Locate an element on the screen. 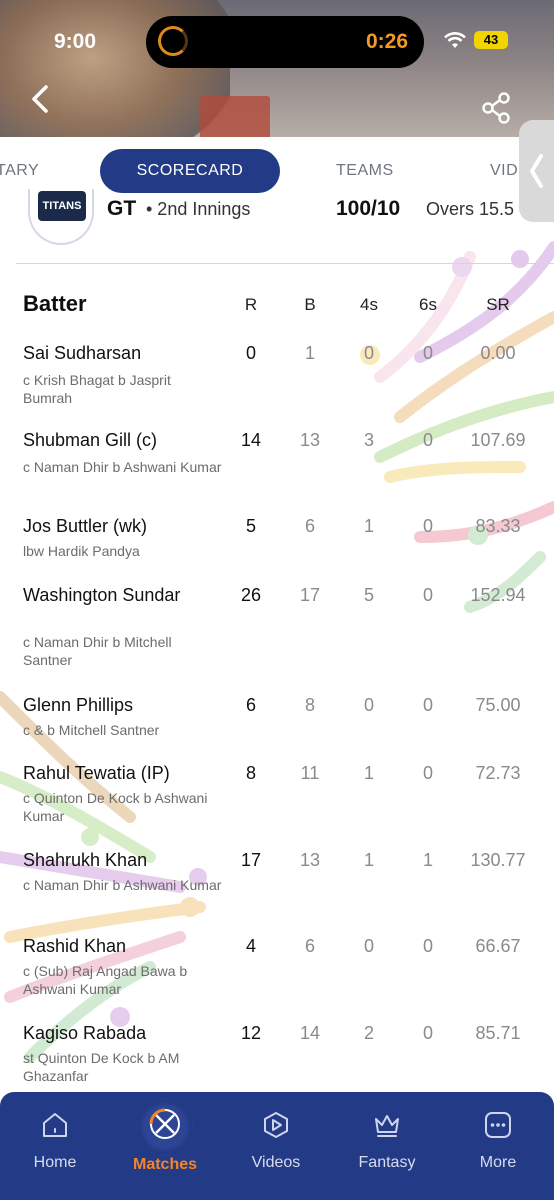 The height and width of the screenshot is (1200, 554). battery-indicator: 43 is located at coordinates (491, 40).